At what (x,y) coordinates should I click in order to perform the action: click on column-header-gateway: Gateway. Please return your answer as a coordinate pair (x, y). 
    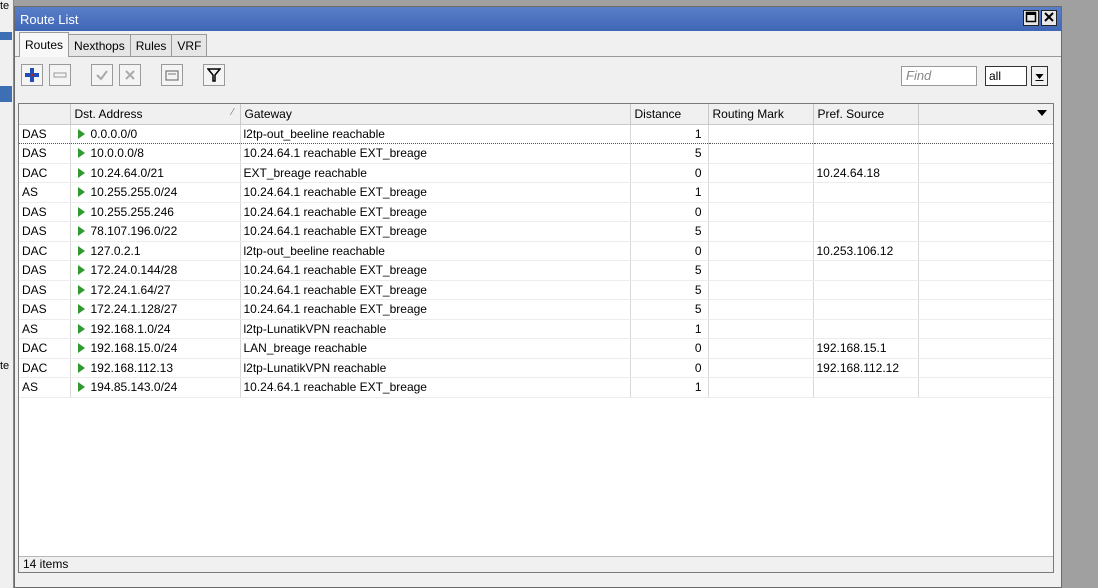
    Looking at the image, I should click on (435, 114).